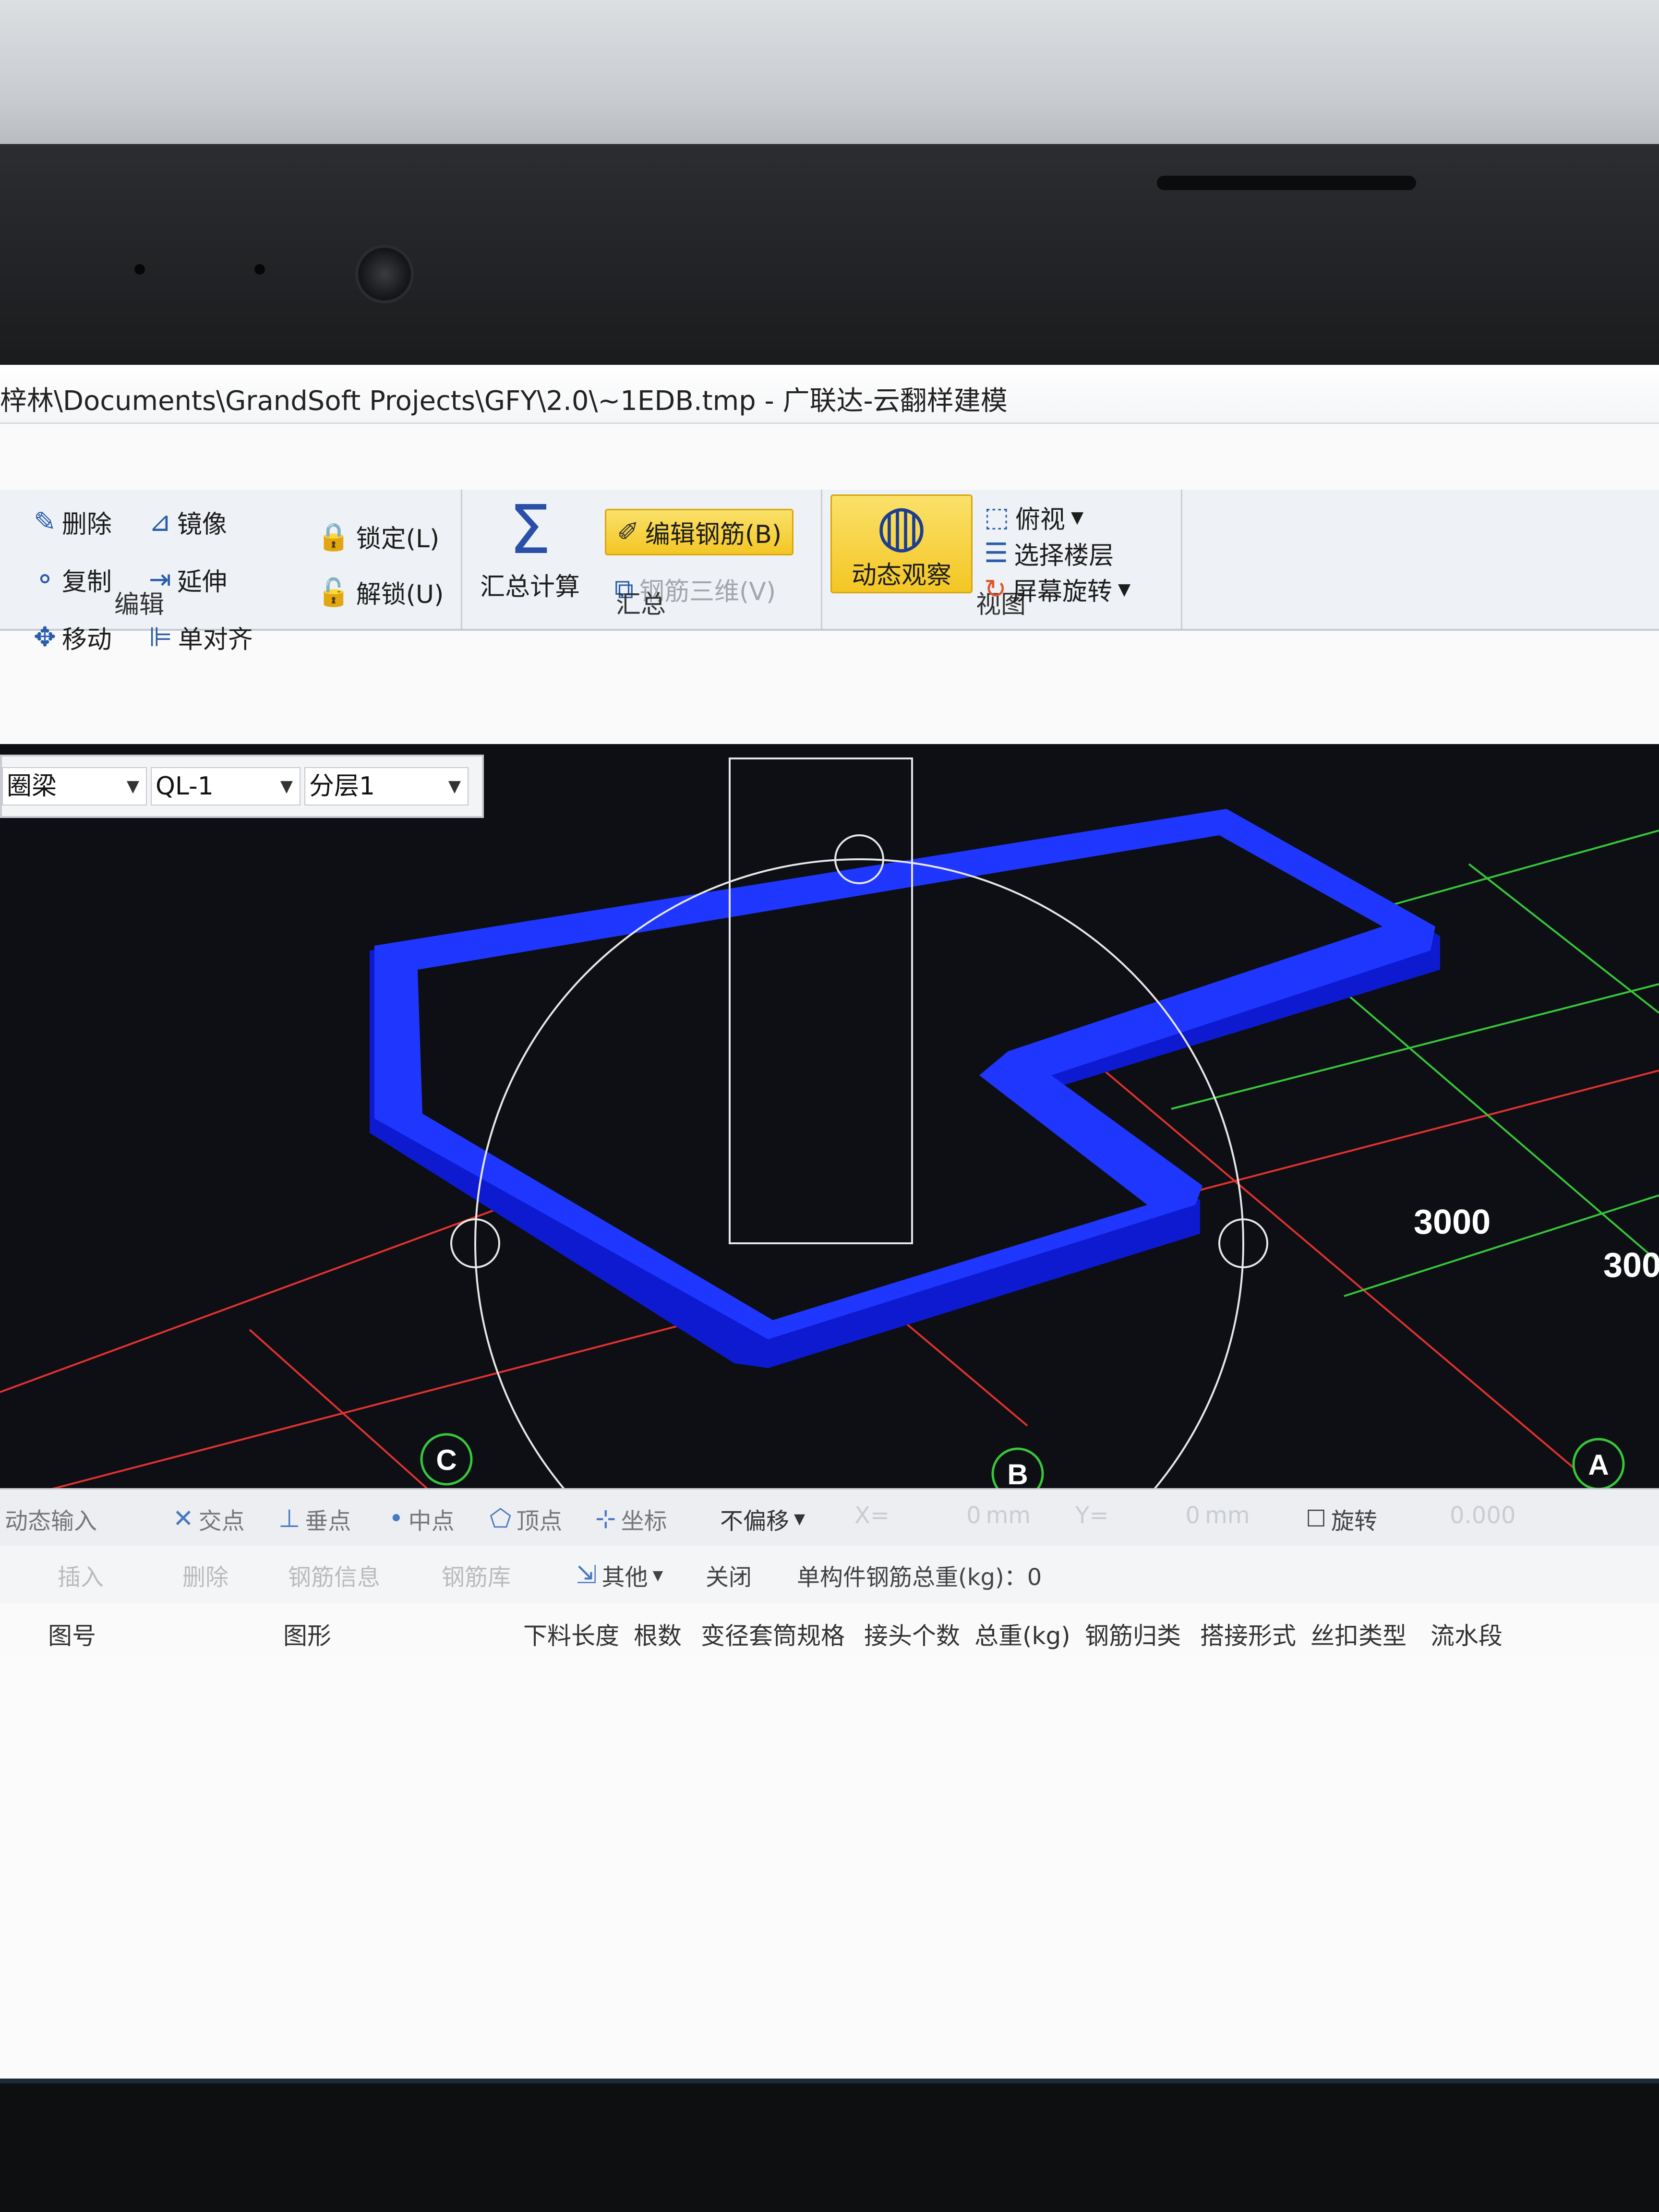 Image resolution: width=1659 pixels, height=2212 pixels. I want to click on y-field: Y= 0 mm, so click(1162, 1516).